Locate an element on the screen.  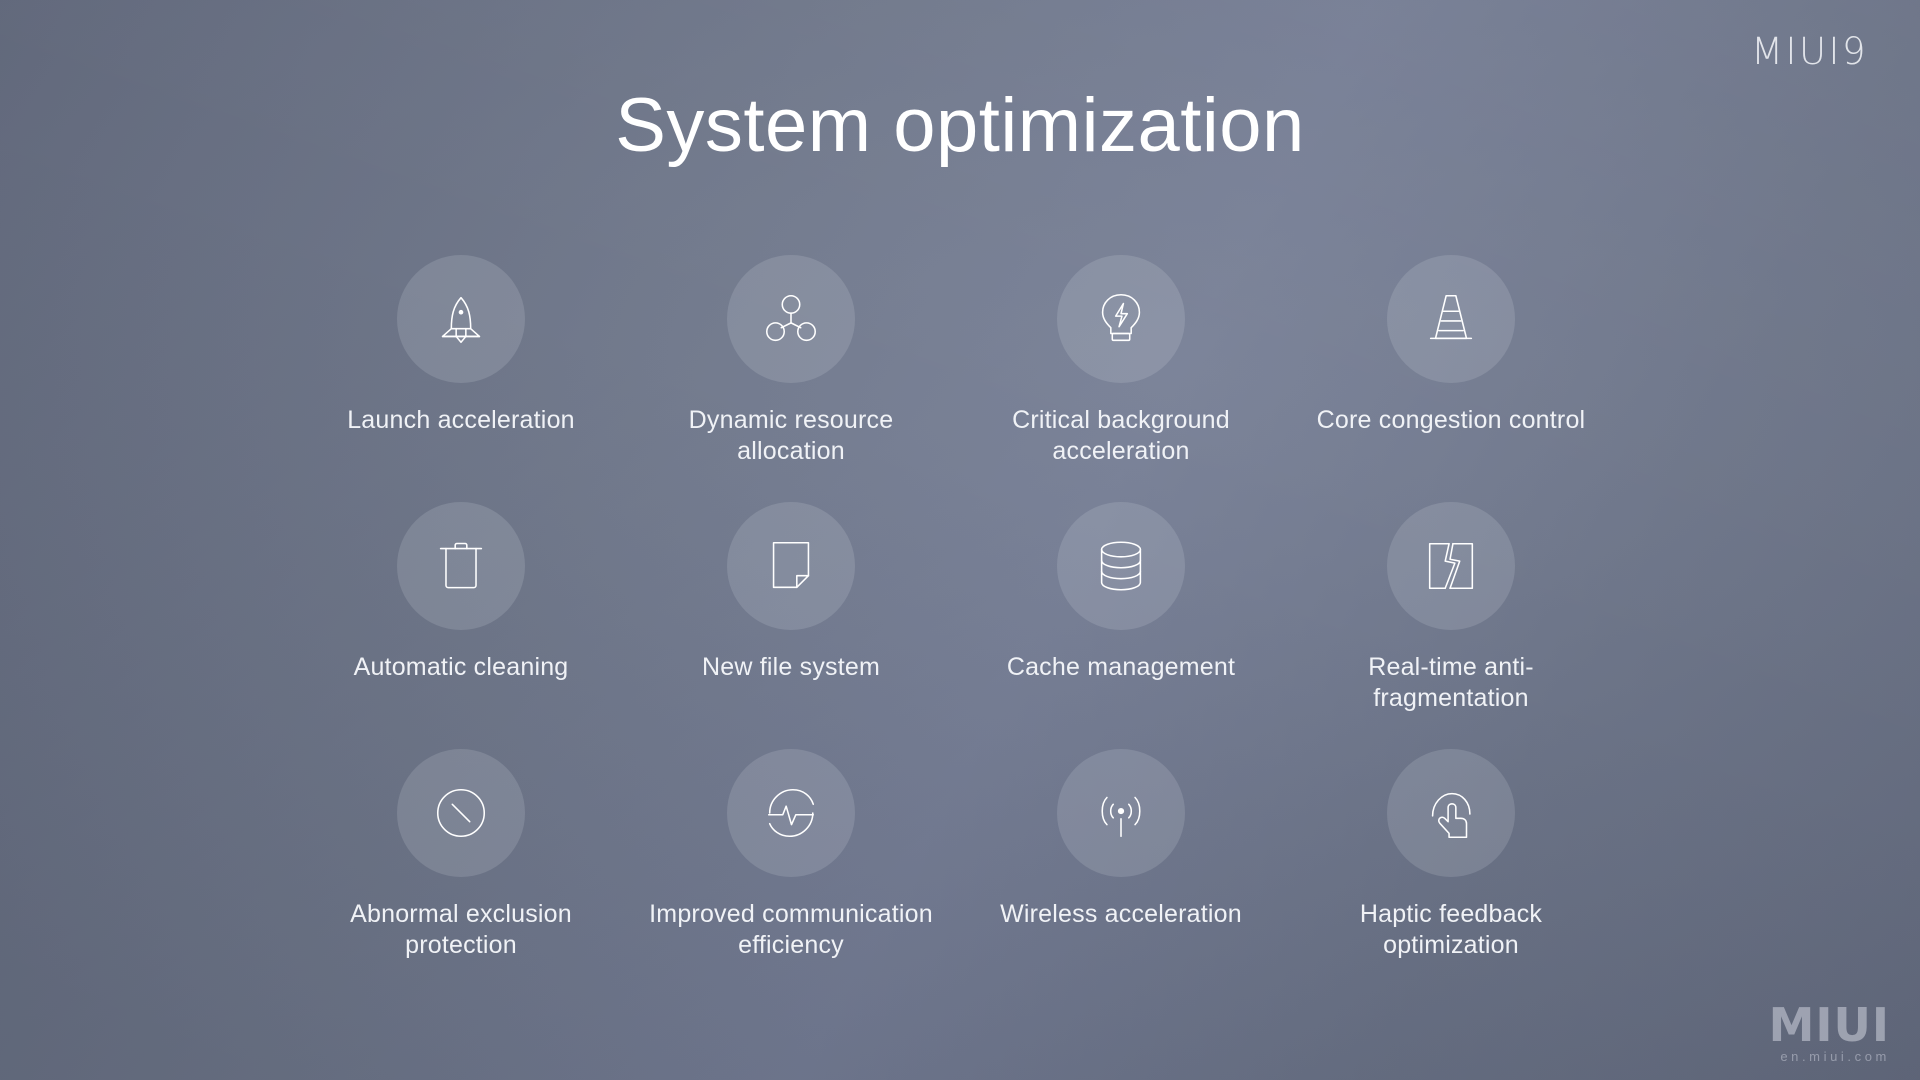
database-stack-icon is located at coordinates (1121, 566).